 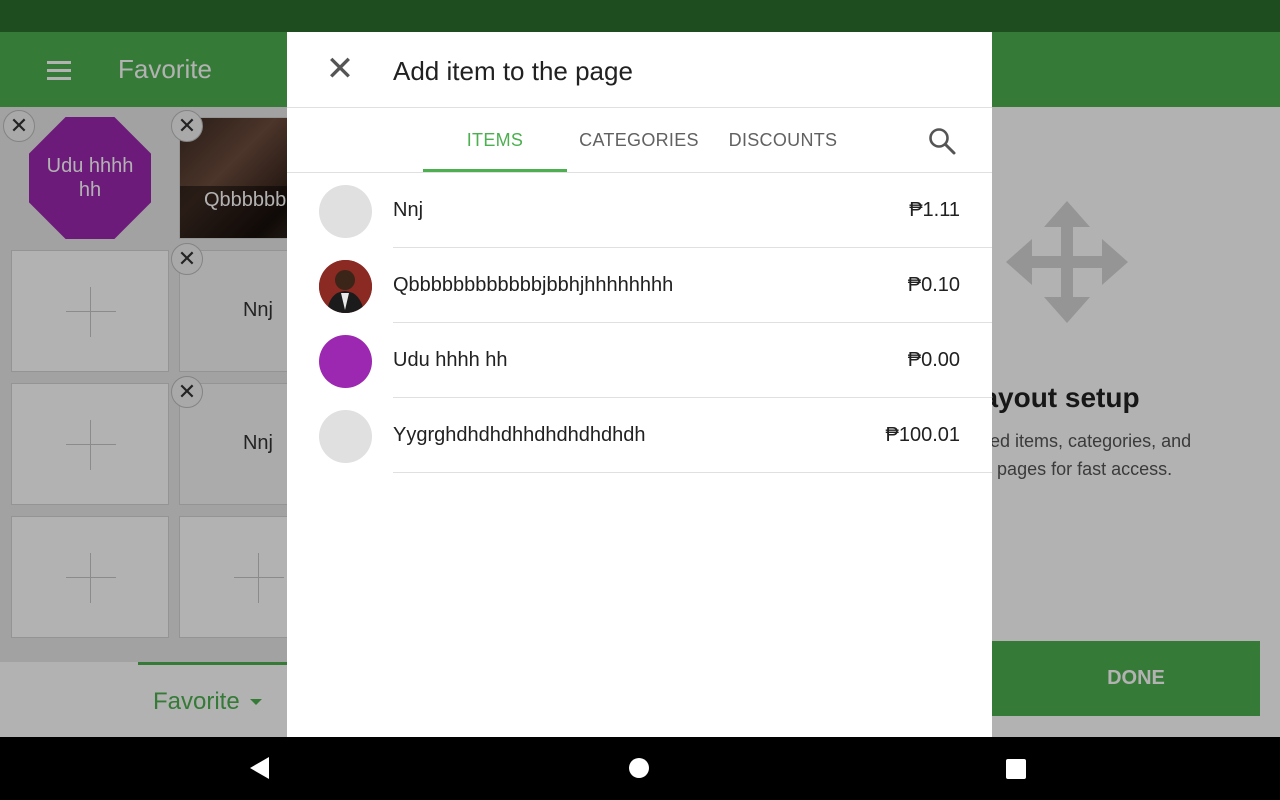 I want to click on navigation-bar, so click(x=640, y=768).